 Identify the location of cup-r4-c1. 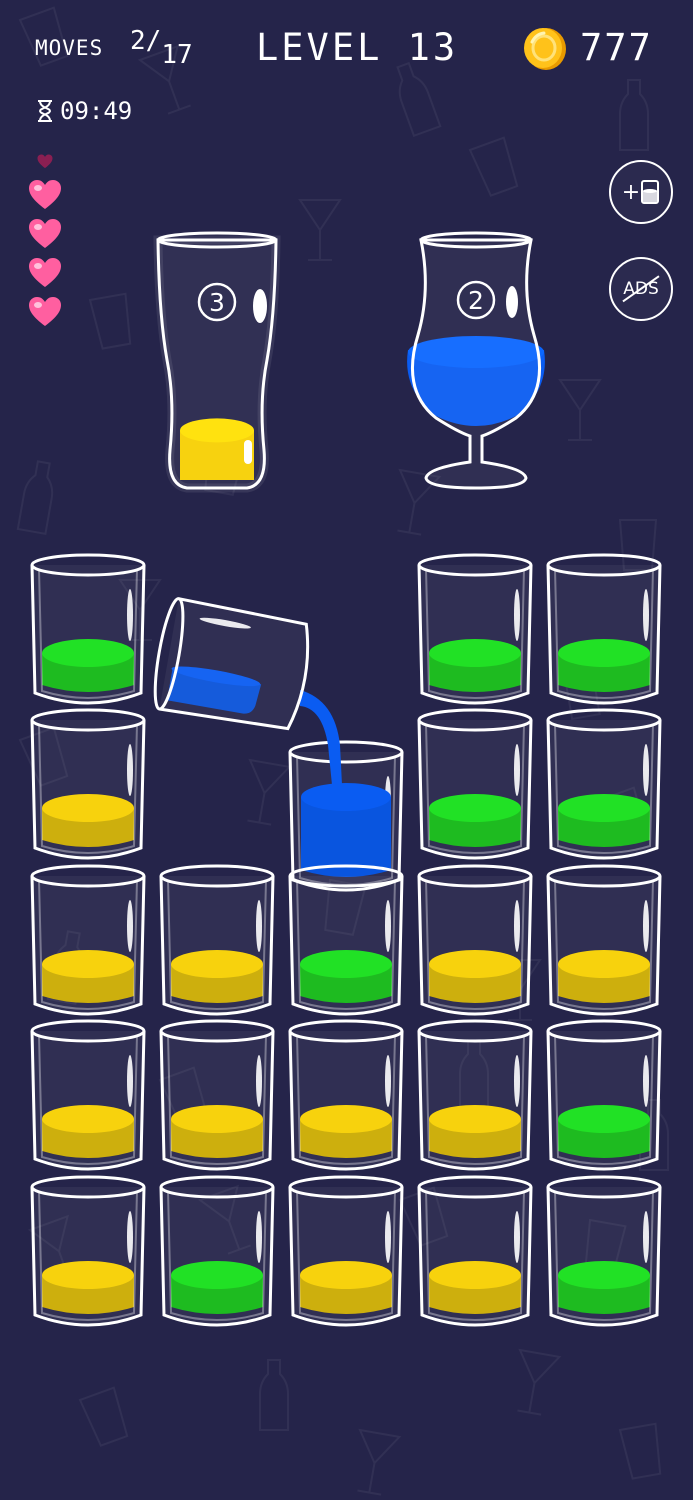
(217, 1251).